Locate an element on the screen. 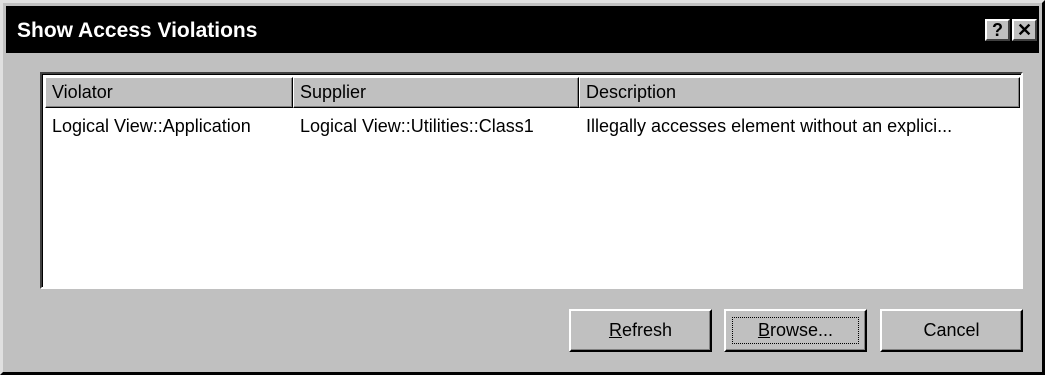 The width and height of the screenshot is (1045, 375). title-bar: Show Access Violations ? ✕ is located at coordinates (522, 29).